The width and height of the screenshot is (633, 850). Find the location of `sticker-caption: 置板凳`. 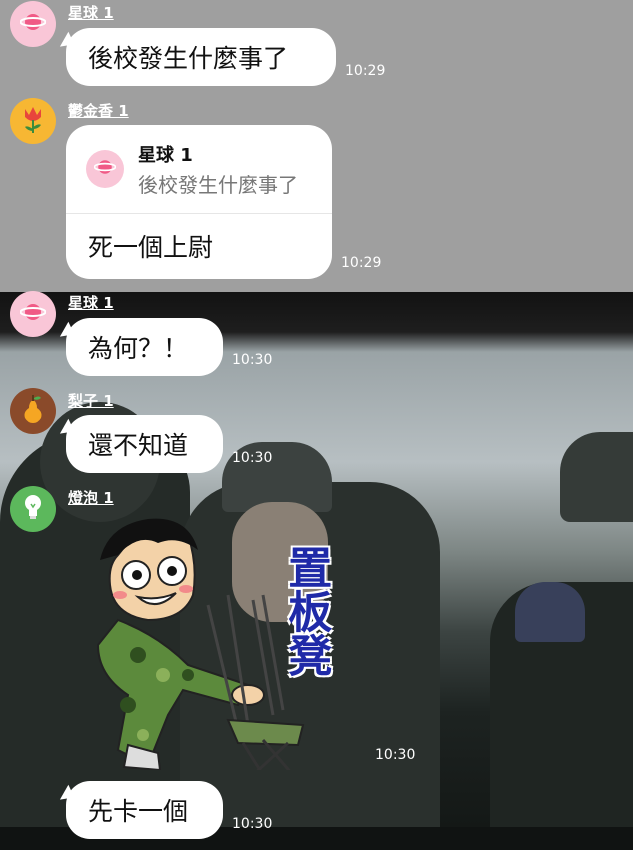

sticker-caption: 置板凳 is located at coordinates (311, 611).